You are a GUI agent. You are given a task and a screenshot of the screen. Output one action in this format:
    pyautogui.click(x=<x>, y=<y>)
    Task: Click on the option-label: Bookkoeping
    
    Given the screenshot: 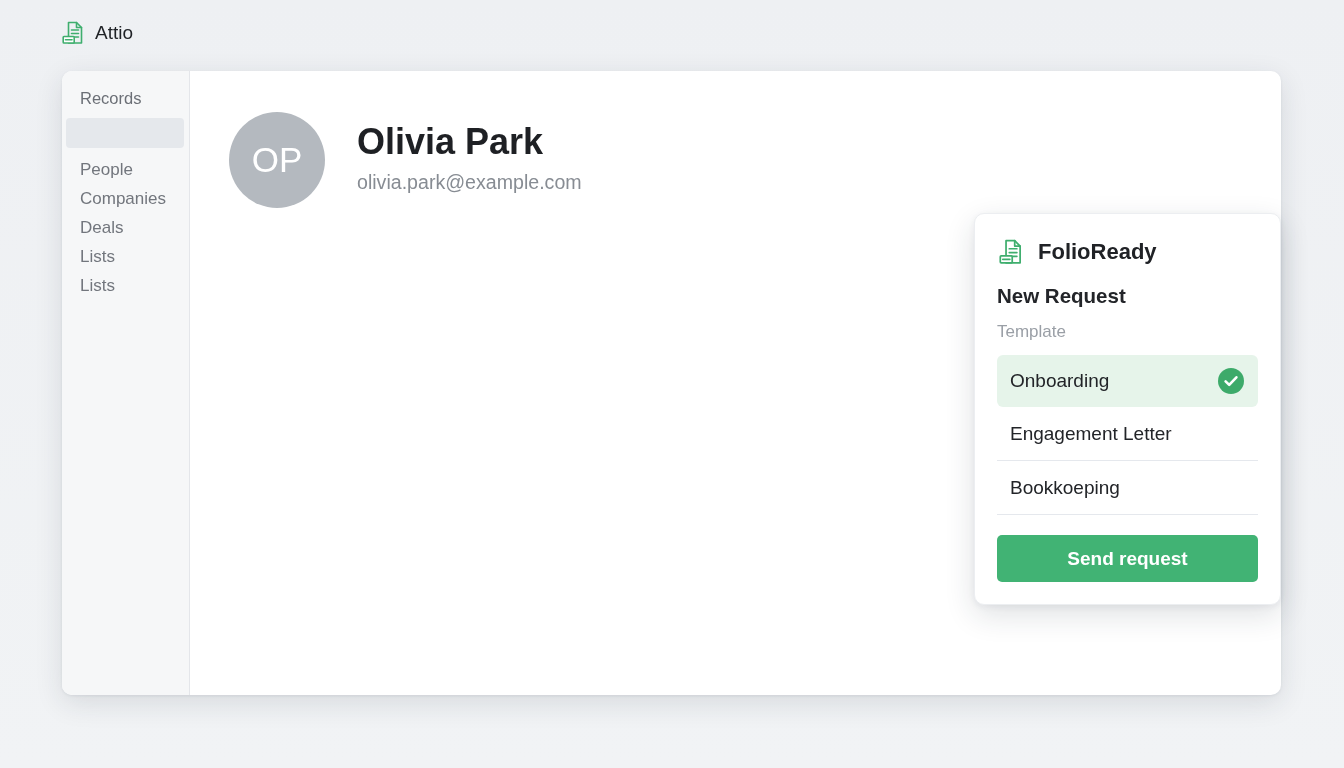 What is the action you would take?
    pyautogui.click(x=1065, y=487)
    